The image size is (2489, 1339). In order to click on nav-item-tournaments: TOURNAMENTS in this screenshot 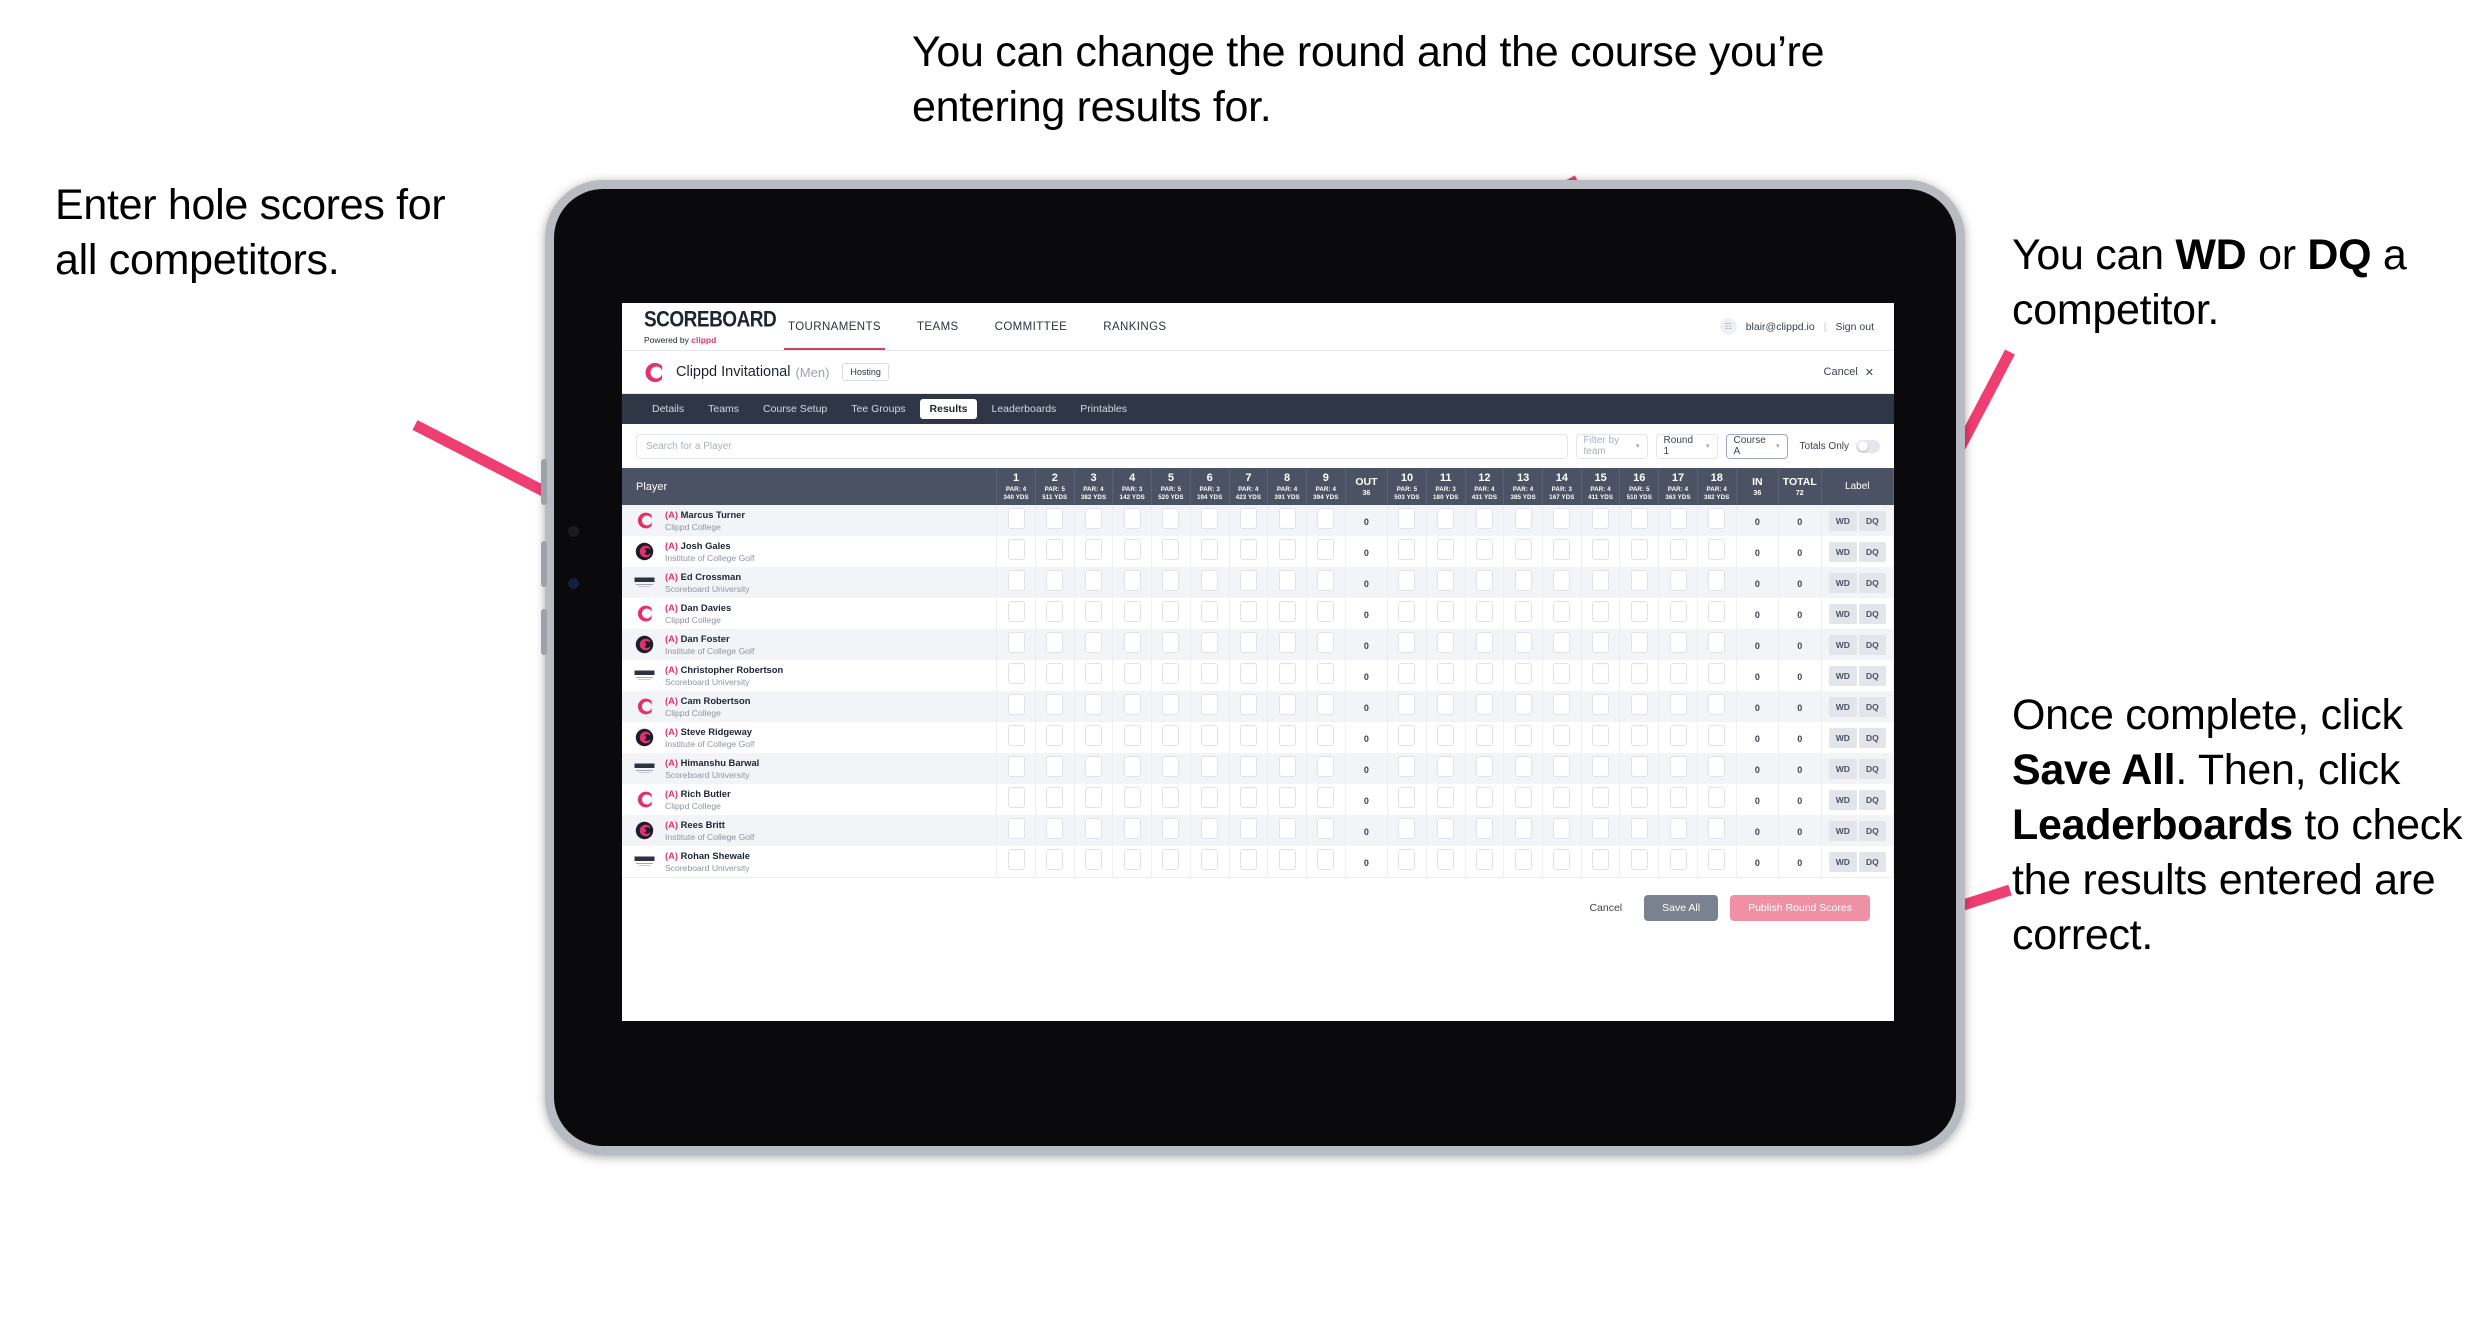, I will do `click(834, 326)`.